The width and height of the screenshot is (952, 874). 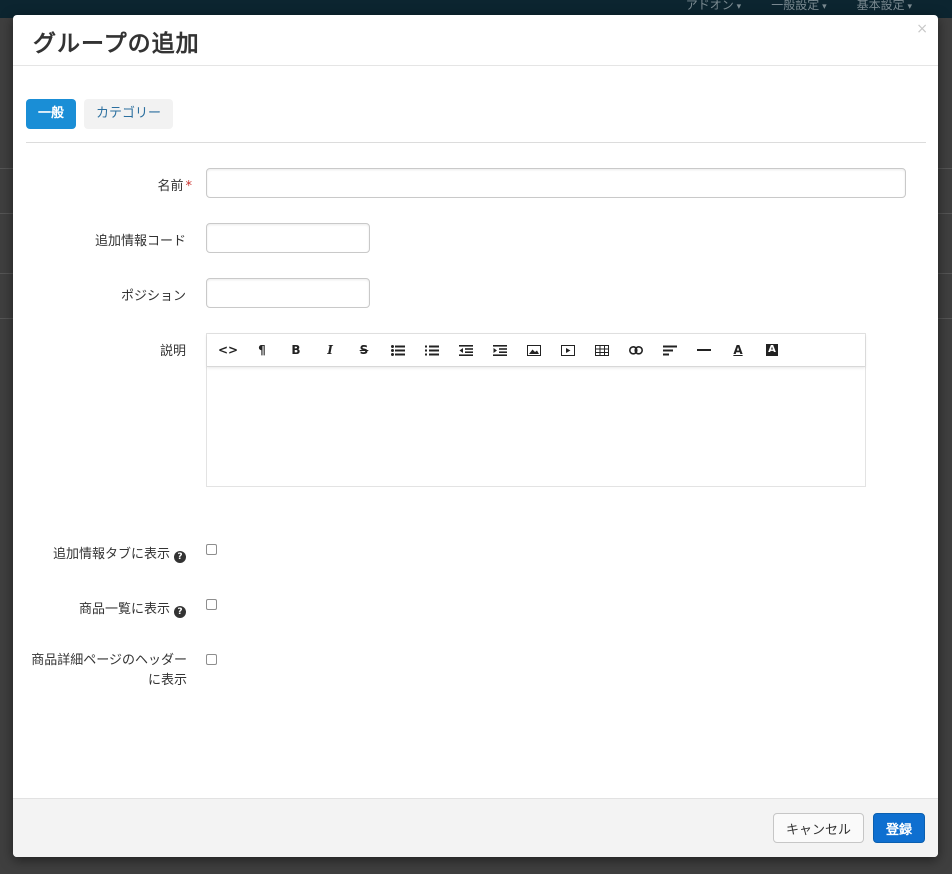 I want to click on required-mark: *, so click(x=189, y=186).